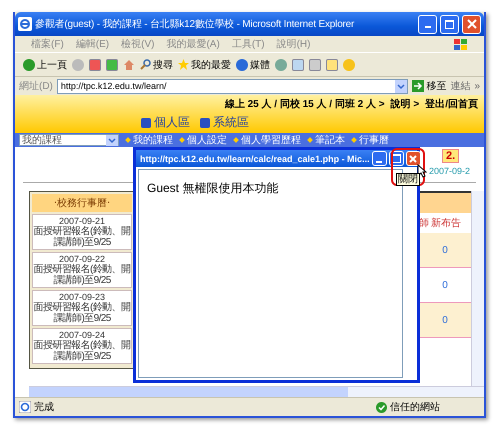 This screenshot has height=430, width=500. What do you see at coordinates (451, 104) in the screenshot?
I see `logout-link: 登出/回首頁` at bounding box center [451, 104].